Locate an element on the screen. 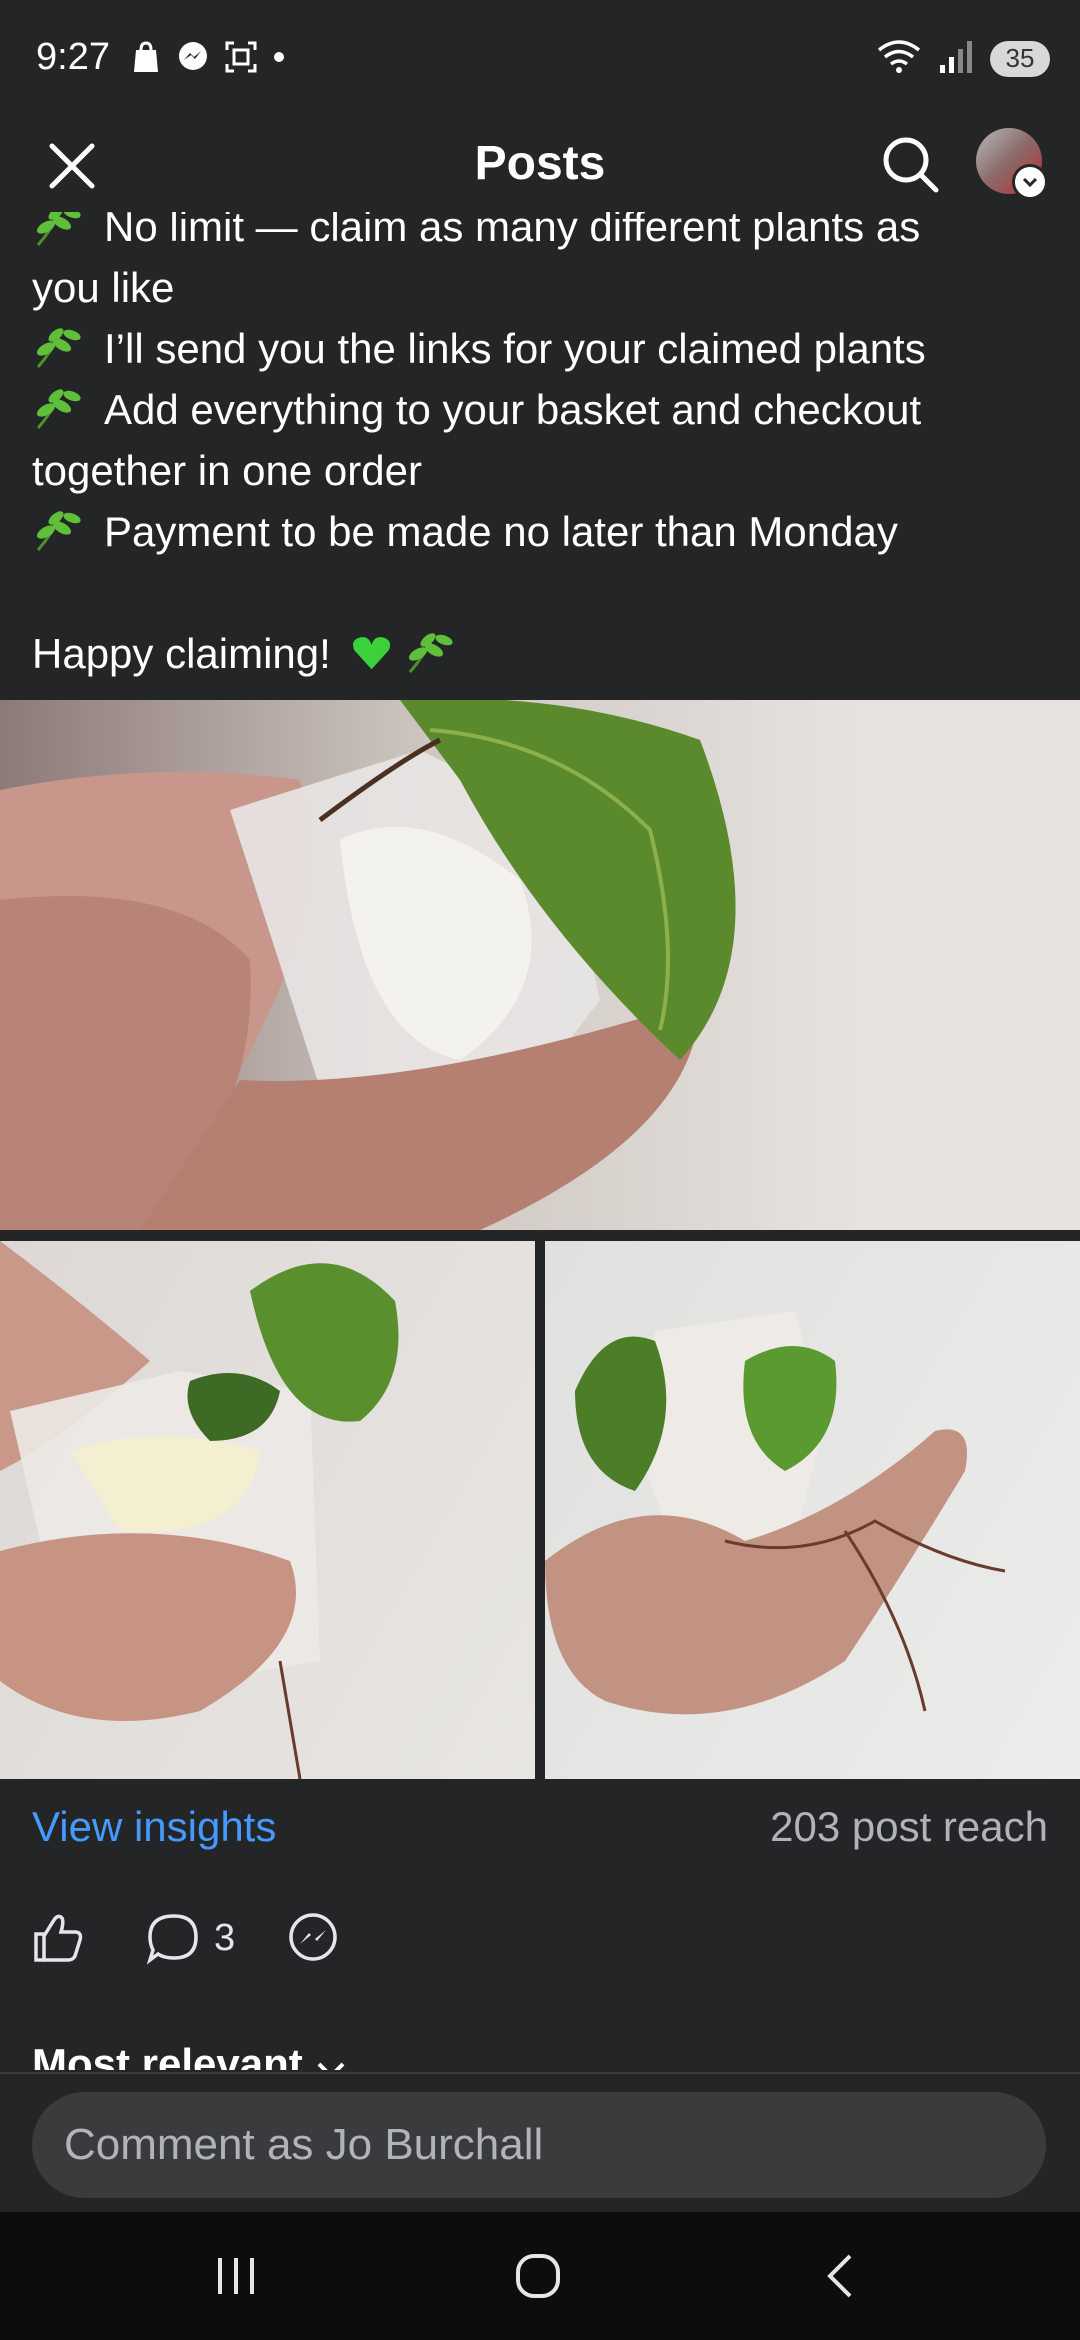 Image resolution: width=1080 pixels, height=2340 pixels. comment-button is located at coordinates (174, 1938).